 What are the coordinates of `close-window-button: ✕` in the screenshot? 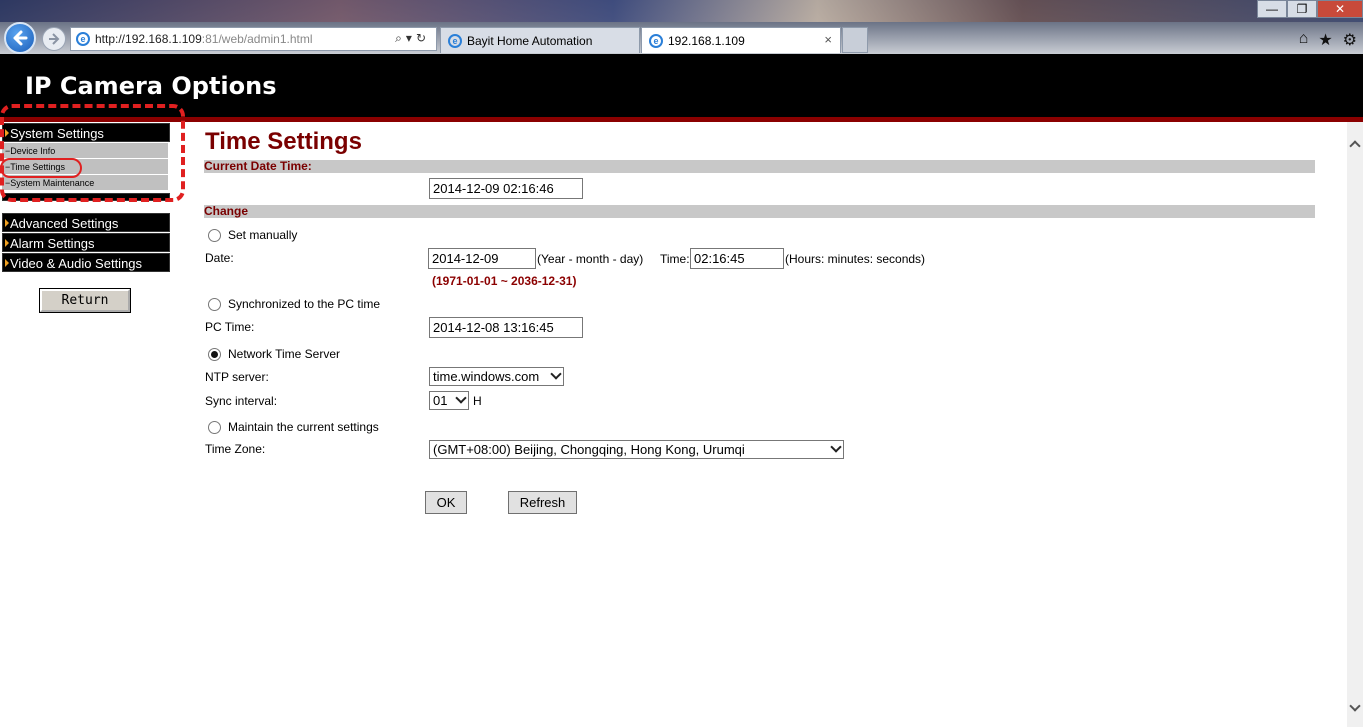 It's located at (1340, 9).